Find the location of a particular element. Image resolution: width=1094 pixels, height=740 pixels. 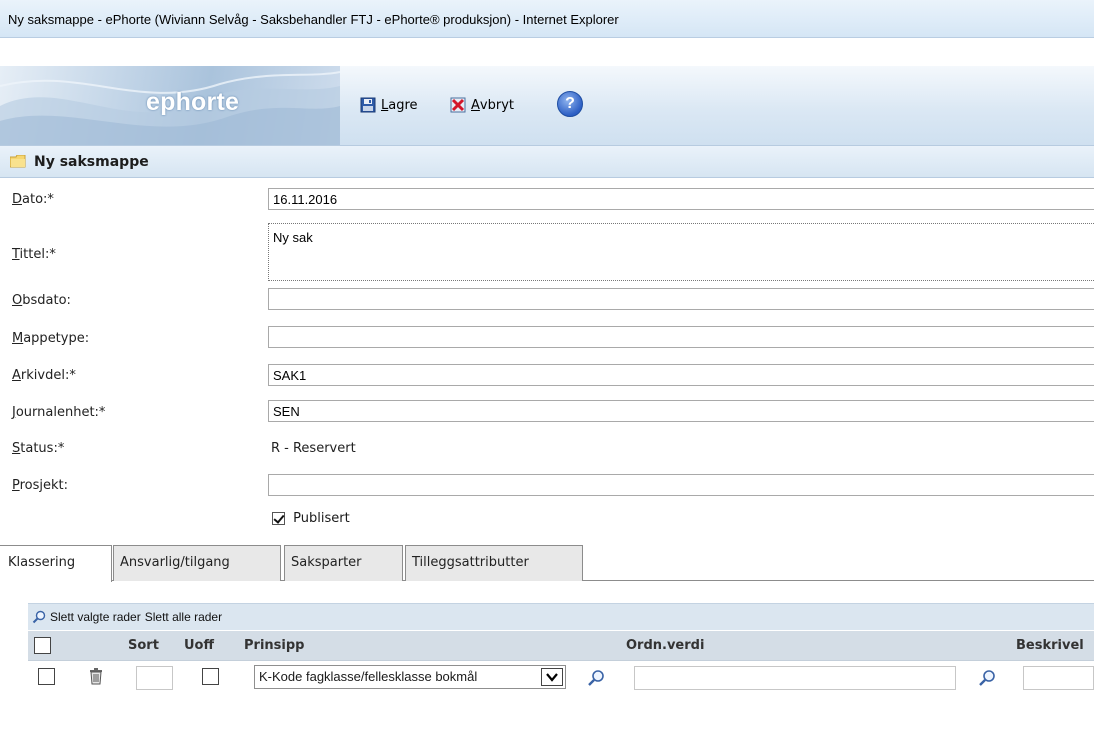

mappetype-label: Mappetype: is located at coordinates (51, 338).